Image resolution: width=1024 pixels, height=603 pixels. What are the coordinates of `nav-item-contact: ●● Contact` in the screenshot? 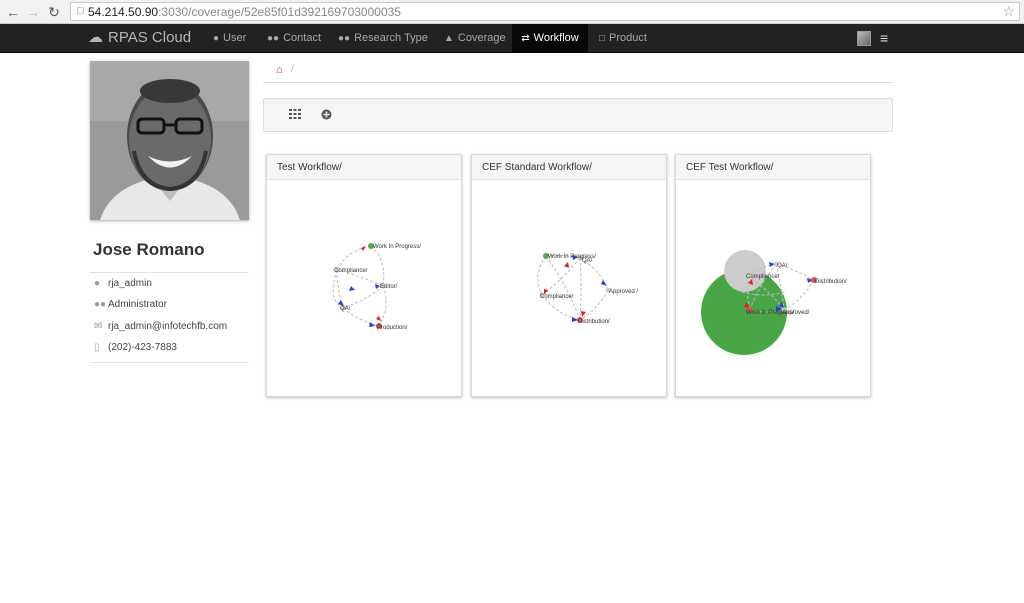 It's located at (294, 38).